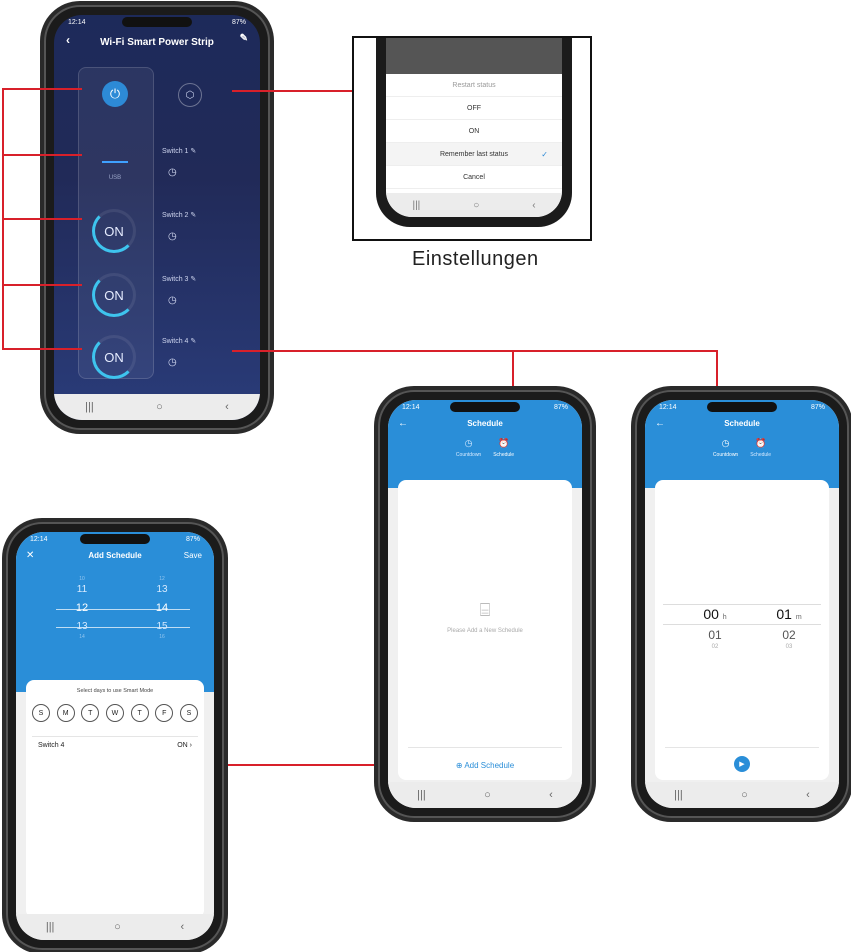 This screenshot has height=952, width=851. I want to click on chevron-right-icon: ›, so click(190, 745).